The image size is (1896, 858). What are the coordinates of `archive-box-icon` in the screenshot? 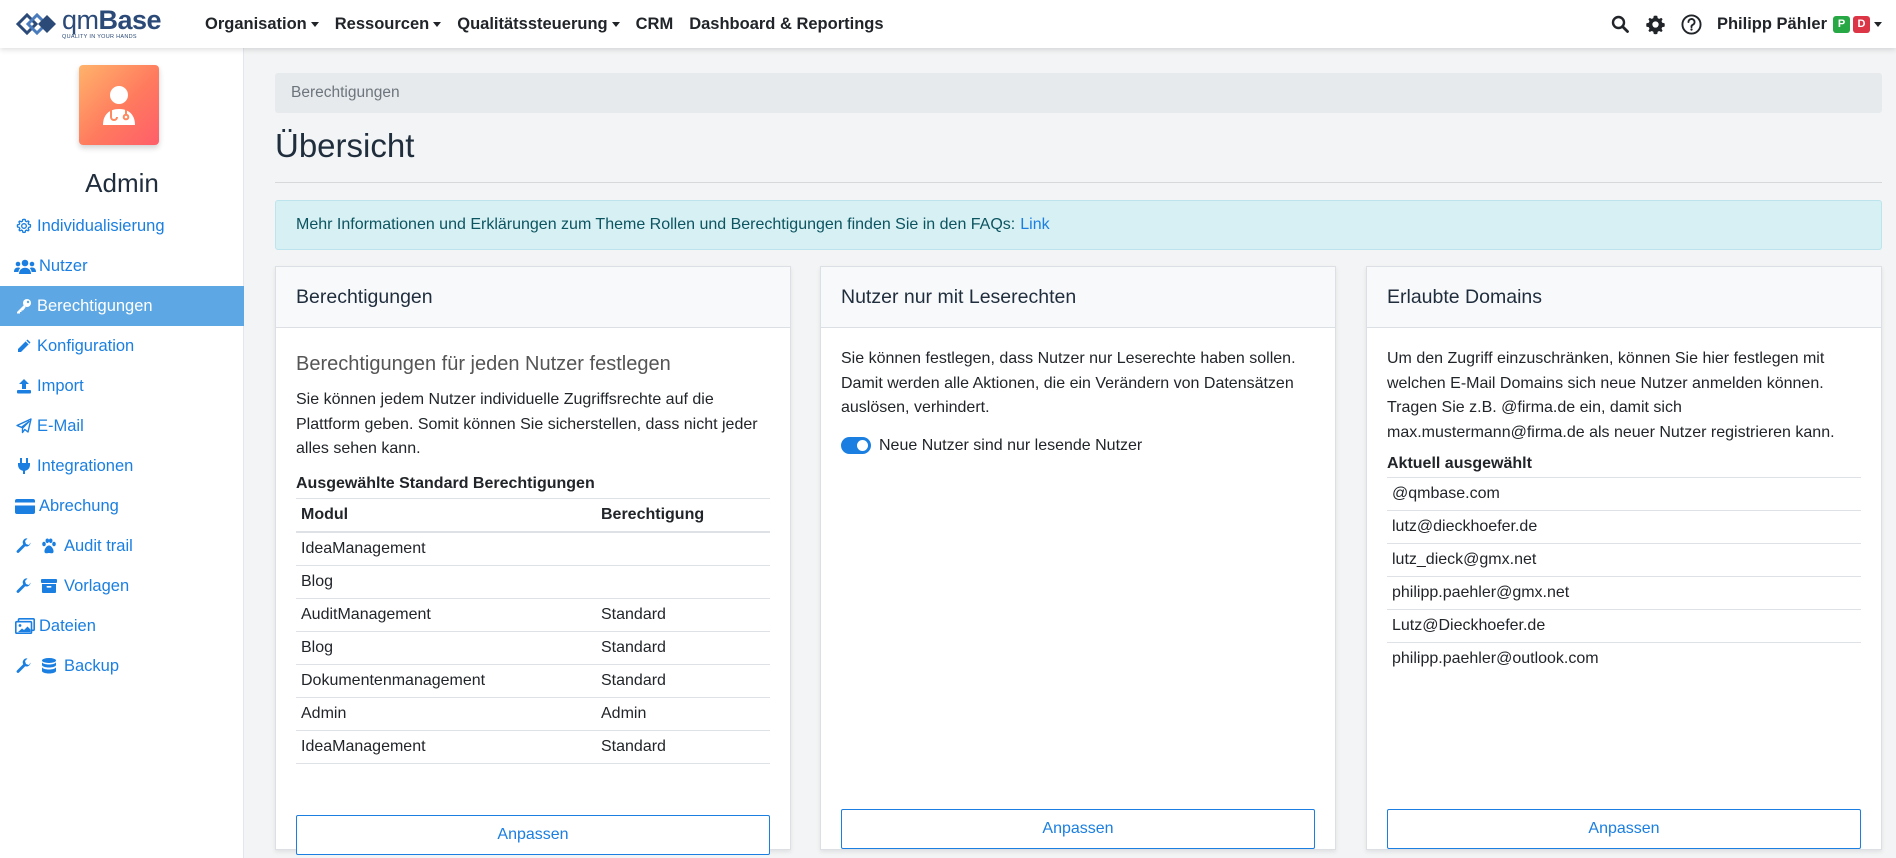 It's located at (49, 586).